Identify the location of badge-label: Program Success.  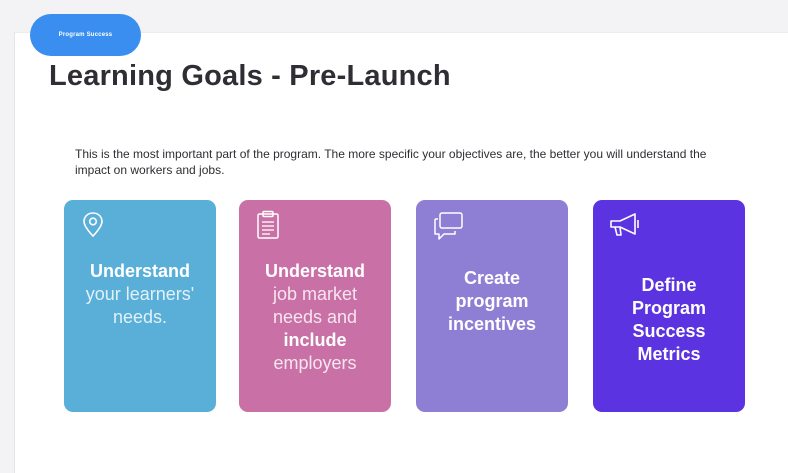
(85, 35).